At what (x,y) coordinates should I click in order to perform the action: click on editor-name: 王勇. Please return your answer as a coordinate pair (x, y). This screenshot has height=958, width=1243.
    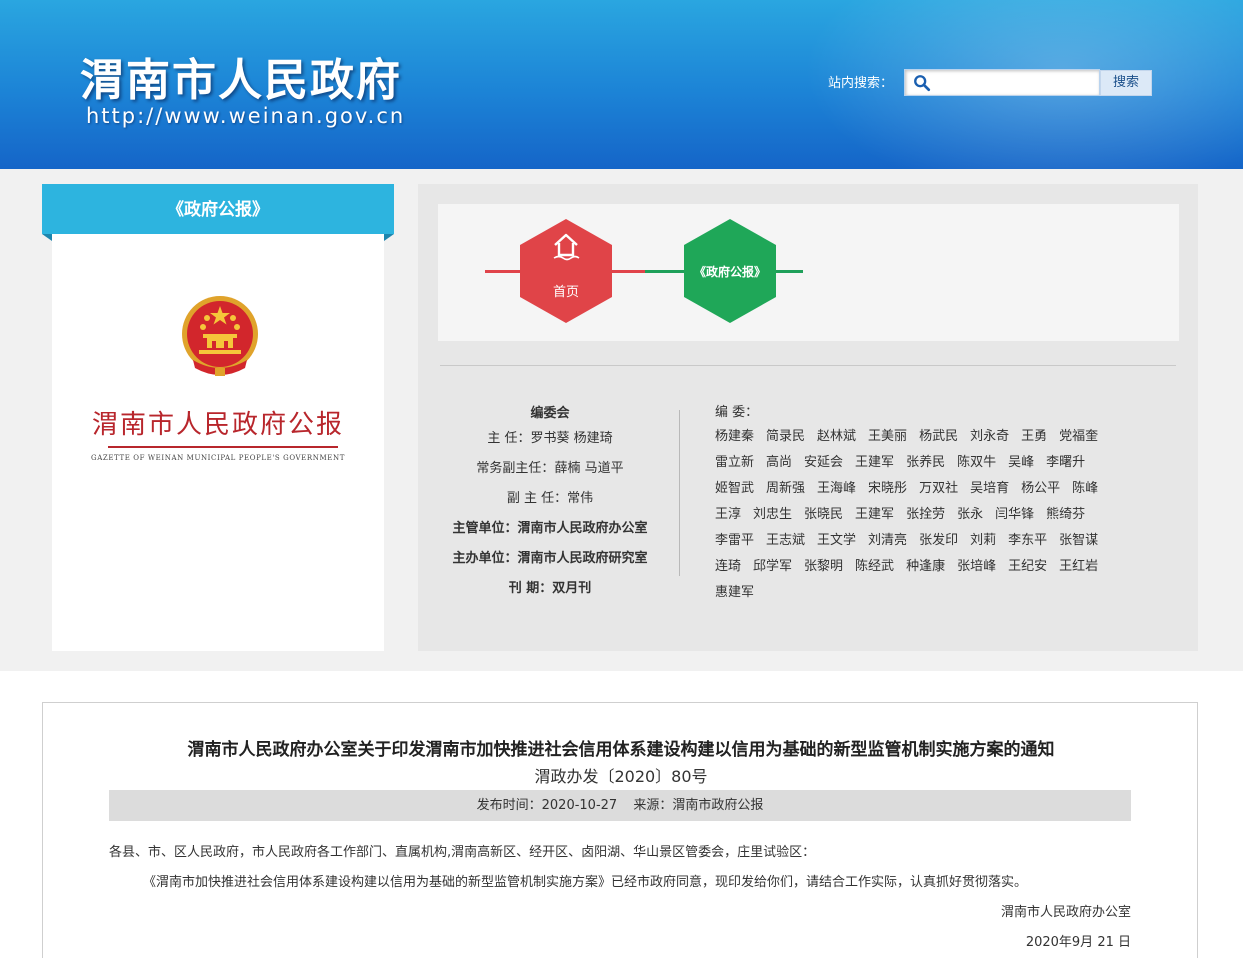
    Looking at the image, I should click on (1034, 436).